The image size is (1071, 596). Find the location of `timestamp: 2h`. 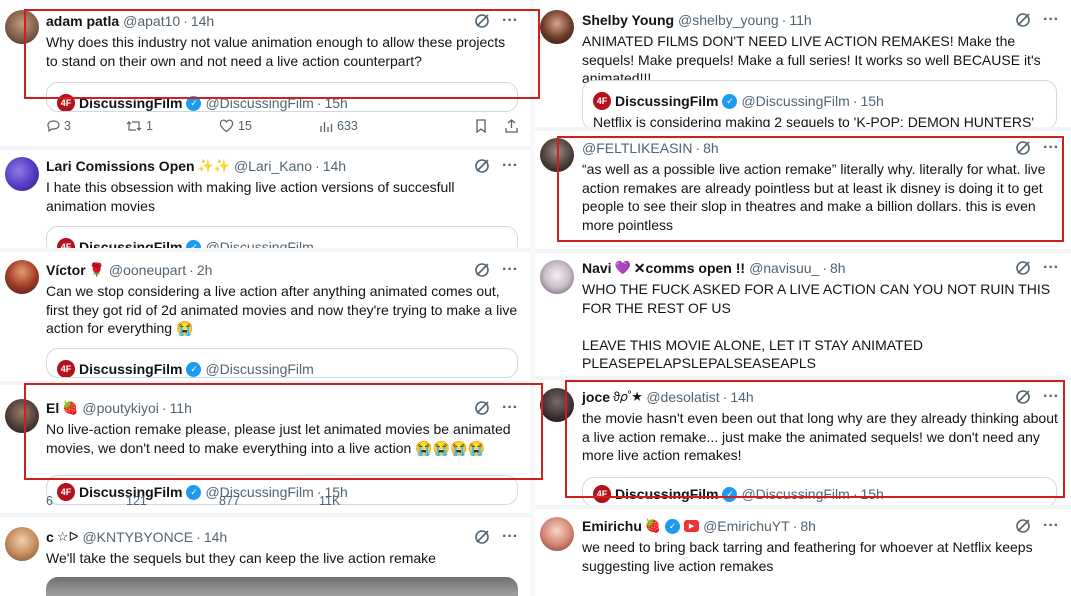

timestamp: 2h is located at coordinates (205, 270).